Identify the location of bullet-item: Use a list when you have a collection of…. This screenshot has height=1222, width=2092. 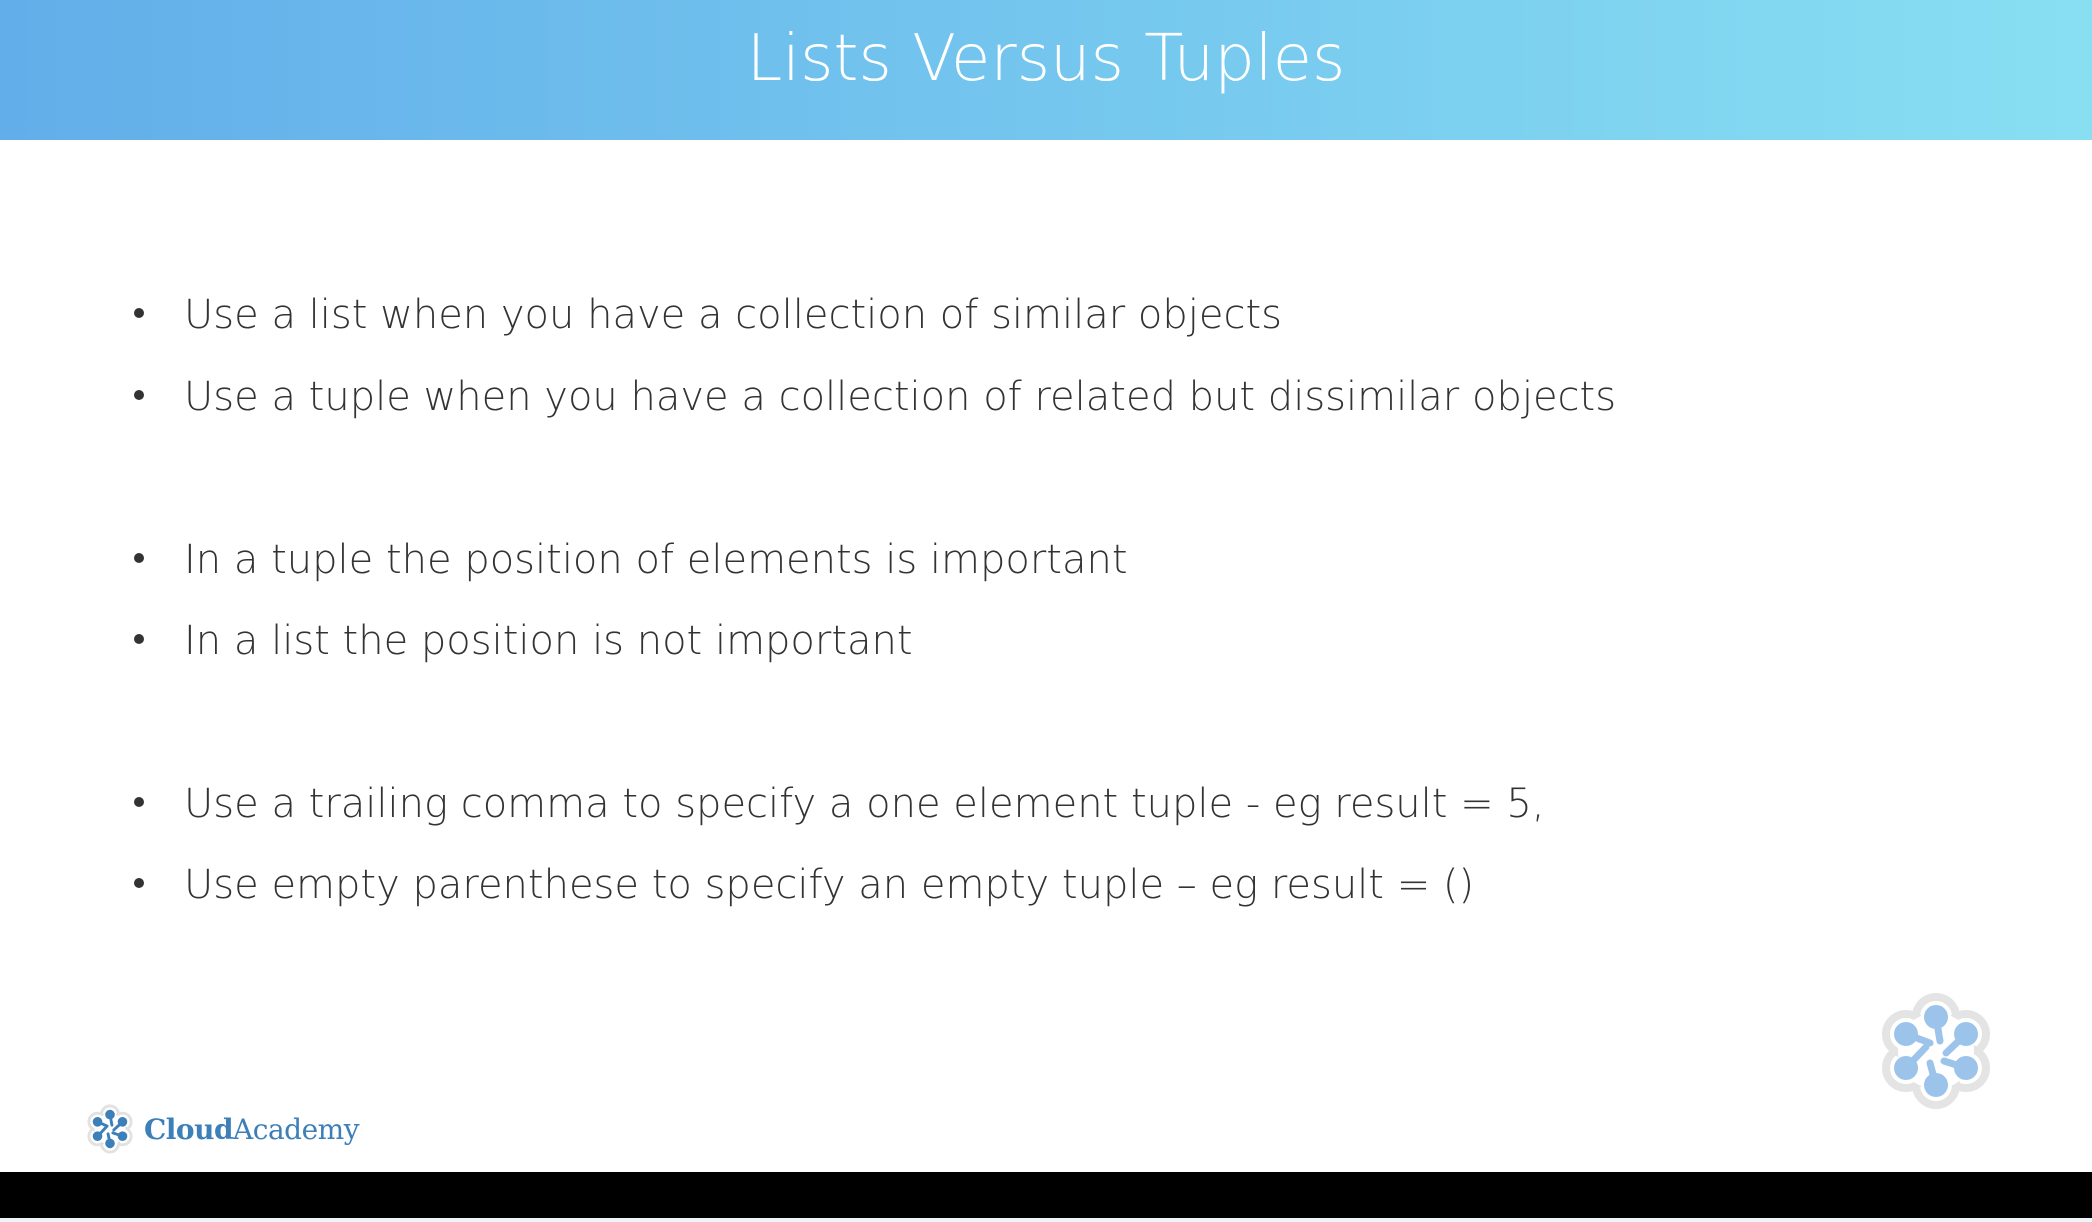
(708, 315).